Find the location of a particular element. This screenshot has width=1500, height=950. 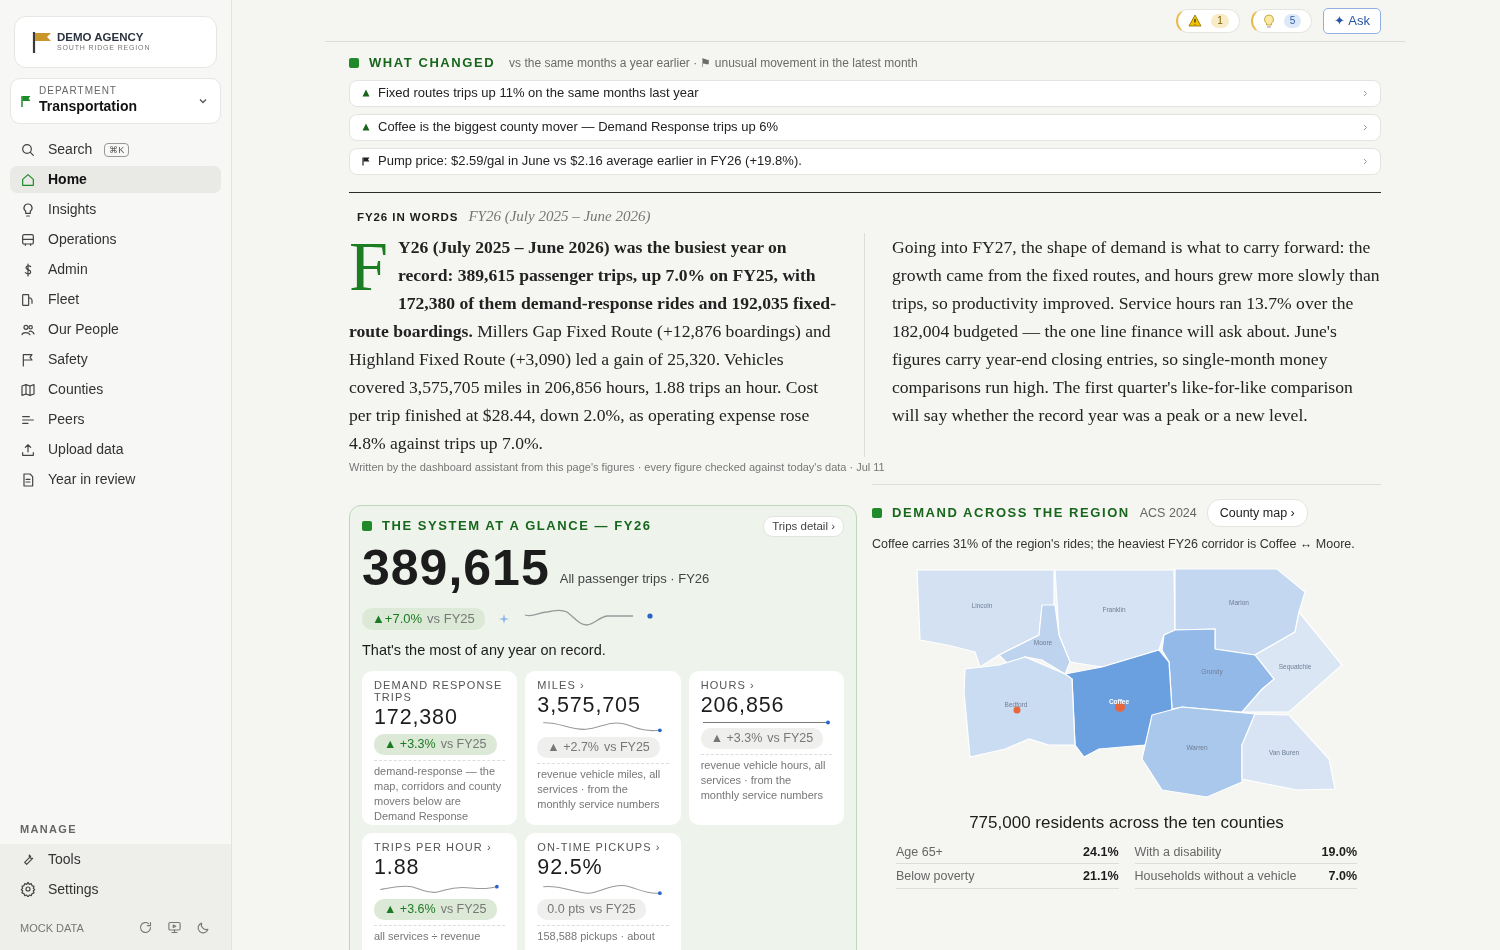

metric-note: demand-response — the map, corridors and county movers below are Demand Response is located at coordinates (438, 794).